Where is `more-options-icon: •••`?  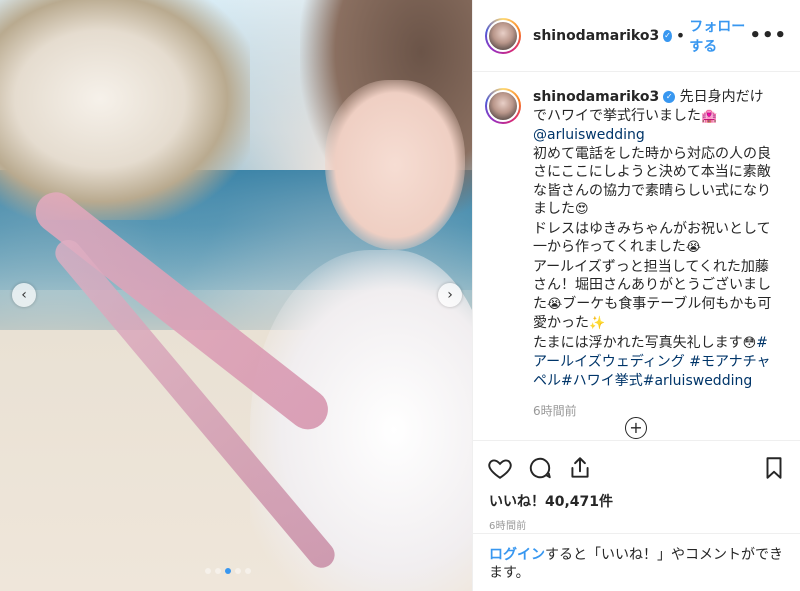
more-options-icon: ••• is located at coordinates (768, 35).